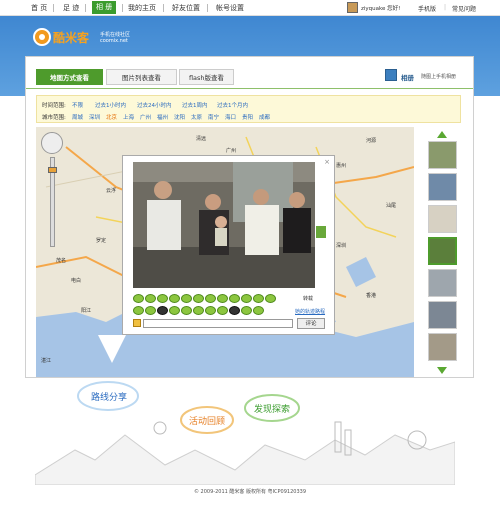 Image resolution: width=500 pixels, height=506 pixels. What do you see at coordinates (308, 298) in the screenshot?
I see `repost-button: 转载` at bounding box center [308, 298].